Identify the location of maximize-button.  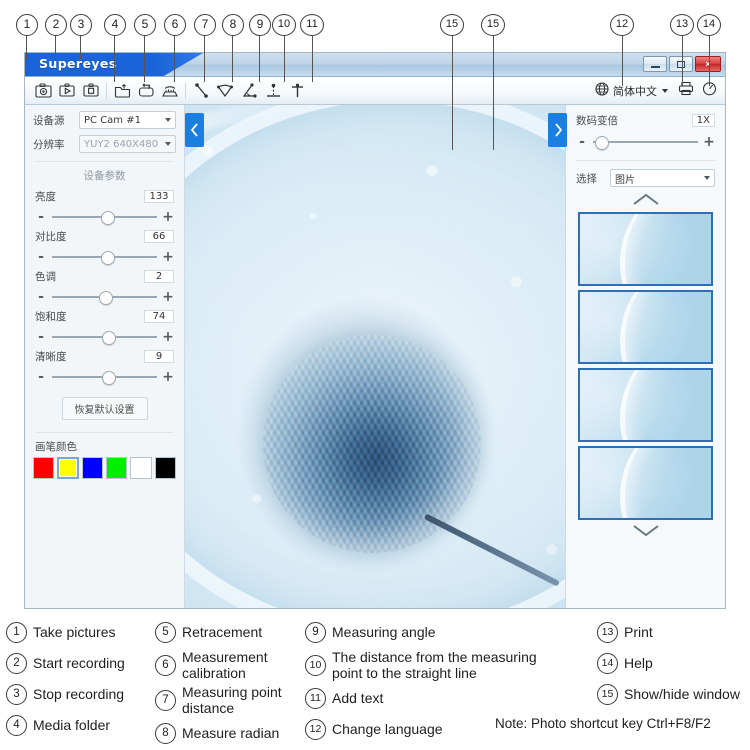
(681, 64).